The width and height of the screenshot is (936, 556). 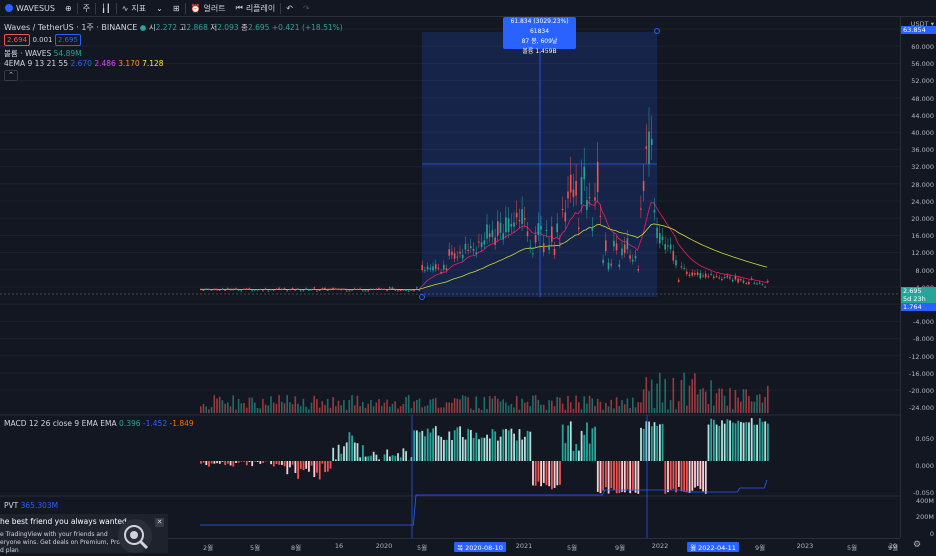 What do you see at coordinates (208, 547) in the screenshot?
I see `time-axis-label: 2월` at bounding box center [208, 547].